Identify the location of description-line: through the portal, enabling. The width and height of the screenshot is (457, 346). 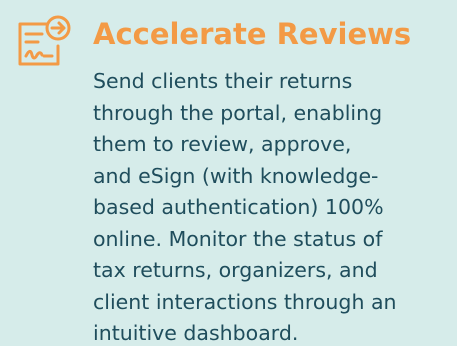
(238, 112).